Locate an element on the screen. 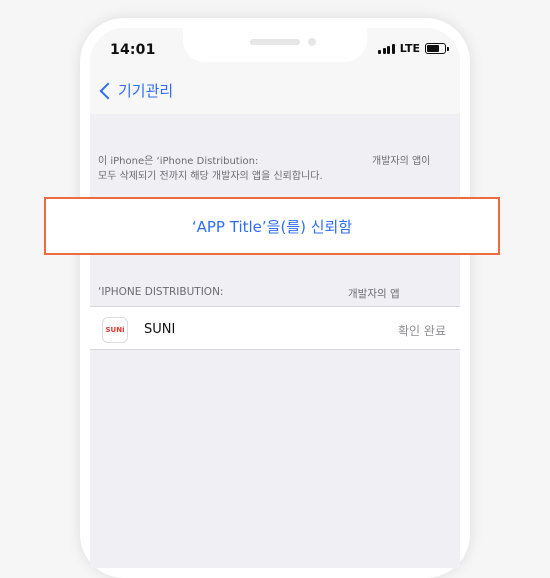  section-header: ‘IPHONE DISTRIBUTION: 개발자의 앱 is located at coordinates (278, 293).